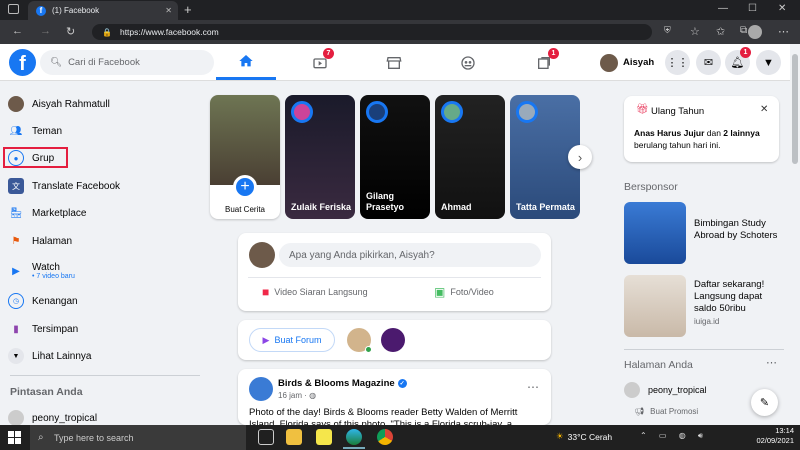 This screenshot has height=450, width=800. What do you see at coordinates (108, 131) in the screenshot?
I see `sidebar-item-friends: 👥︎ Teman` at bounding box center [108, 131].